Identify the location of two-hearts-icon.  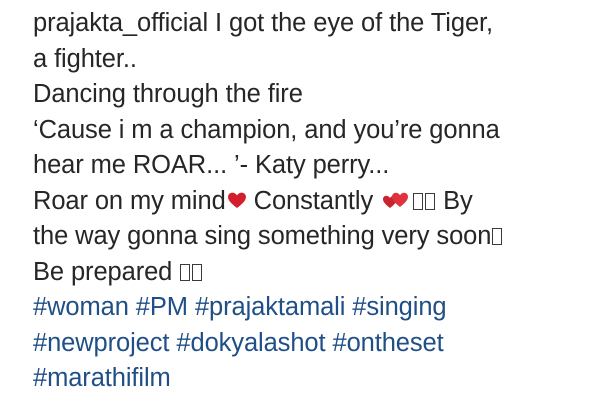
(396, 200).